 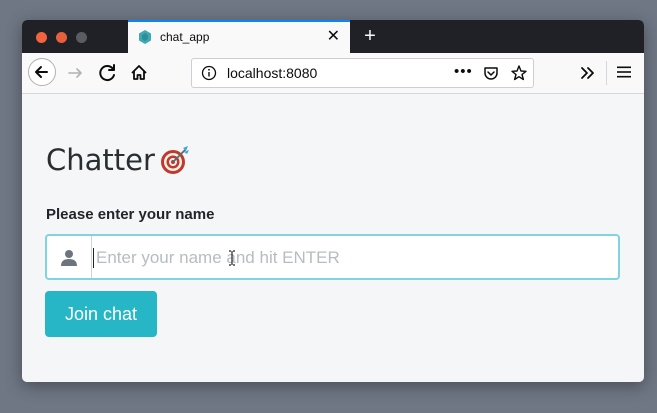 I want to click on page-header: Chatter, so click(x=118, y=160).